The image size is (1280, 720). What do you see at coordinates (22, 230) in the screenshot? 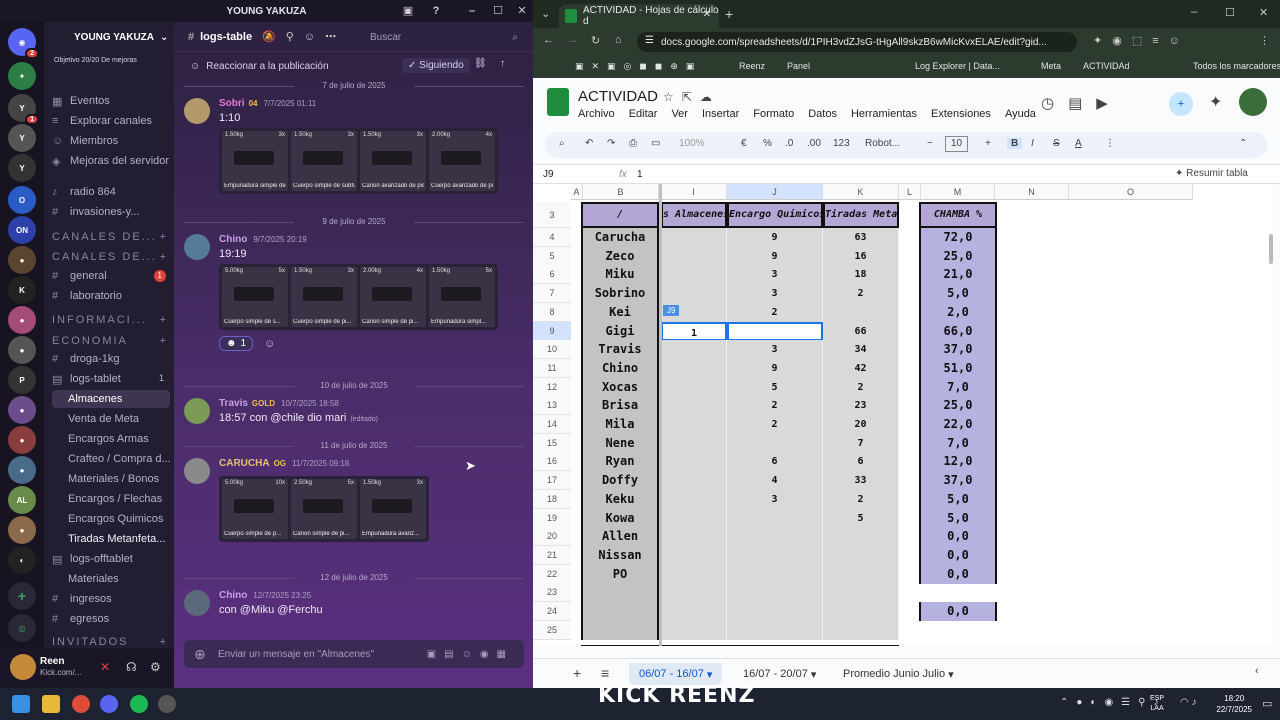
I see `server-icon: ON` at bounding box center [22, 230].